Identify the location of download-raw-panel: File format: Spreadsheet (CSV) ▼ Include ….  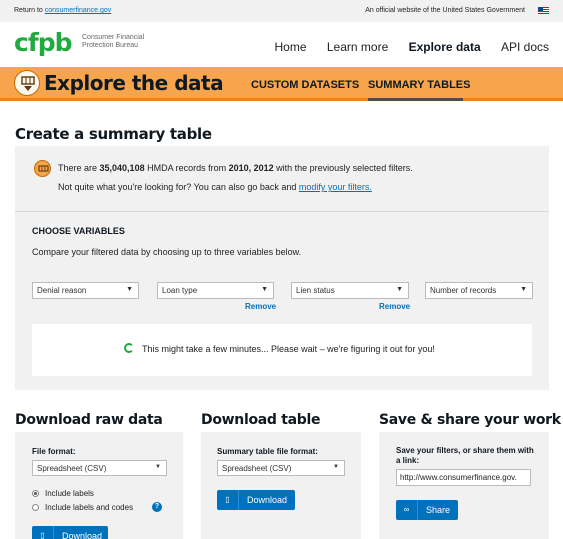
(99, 485).